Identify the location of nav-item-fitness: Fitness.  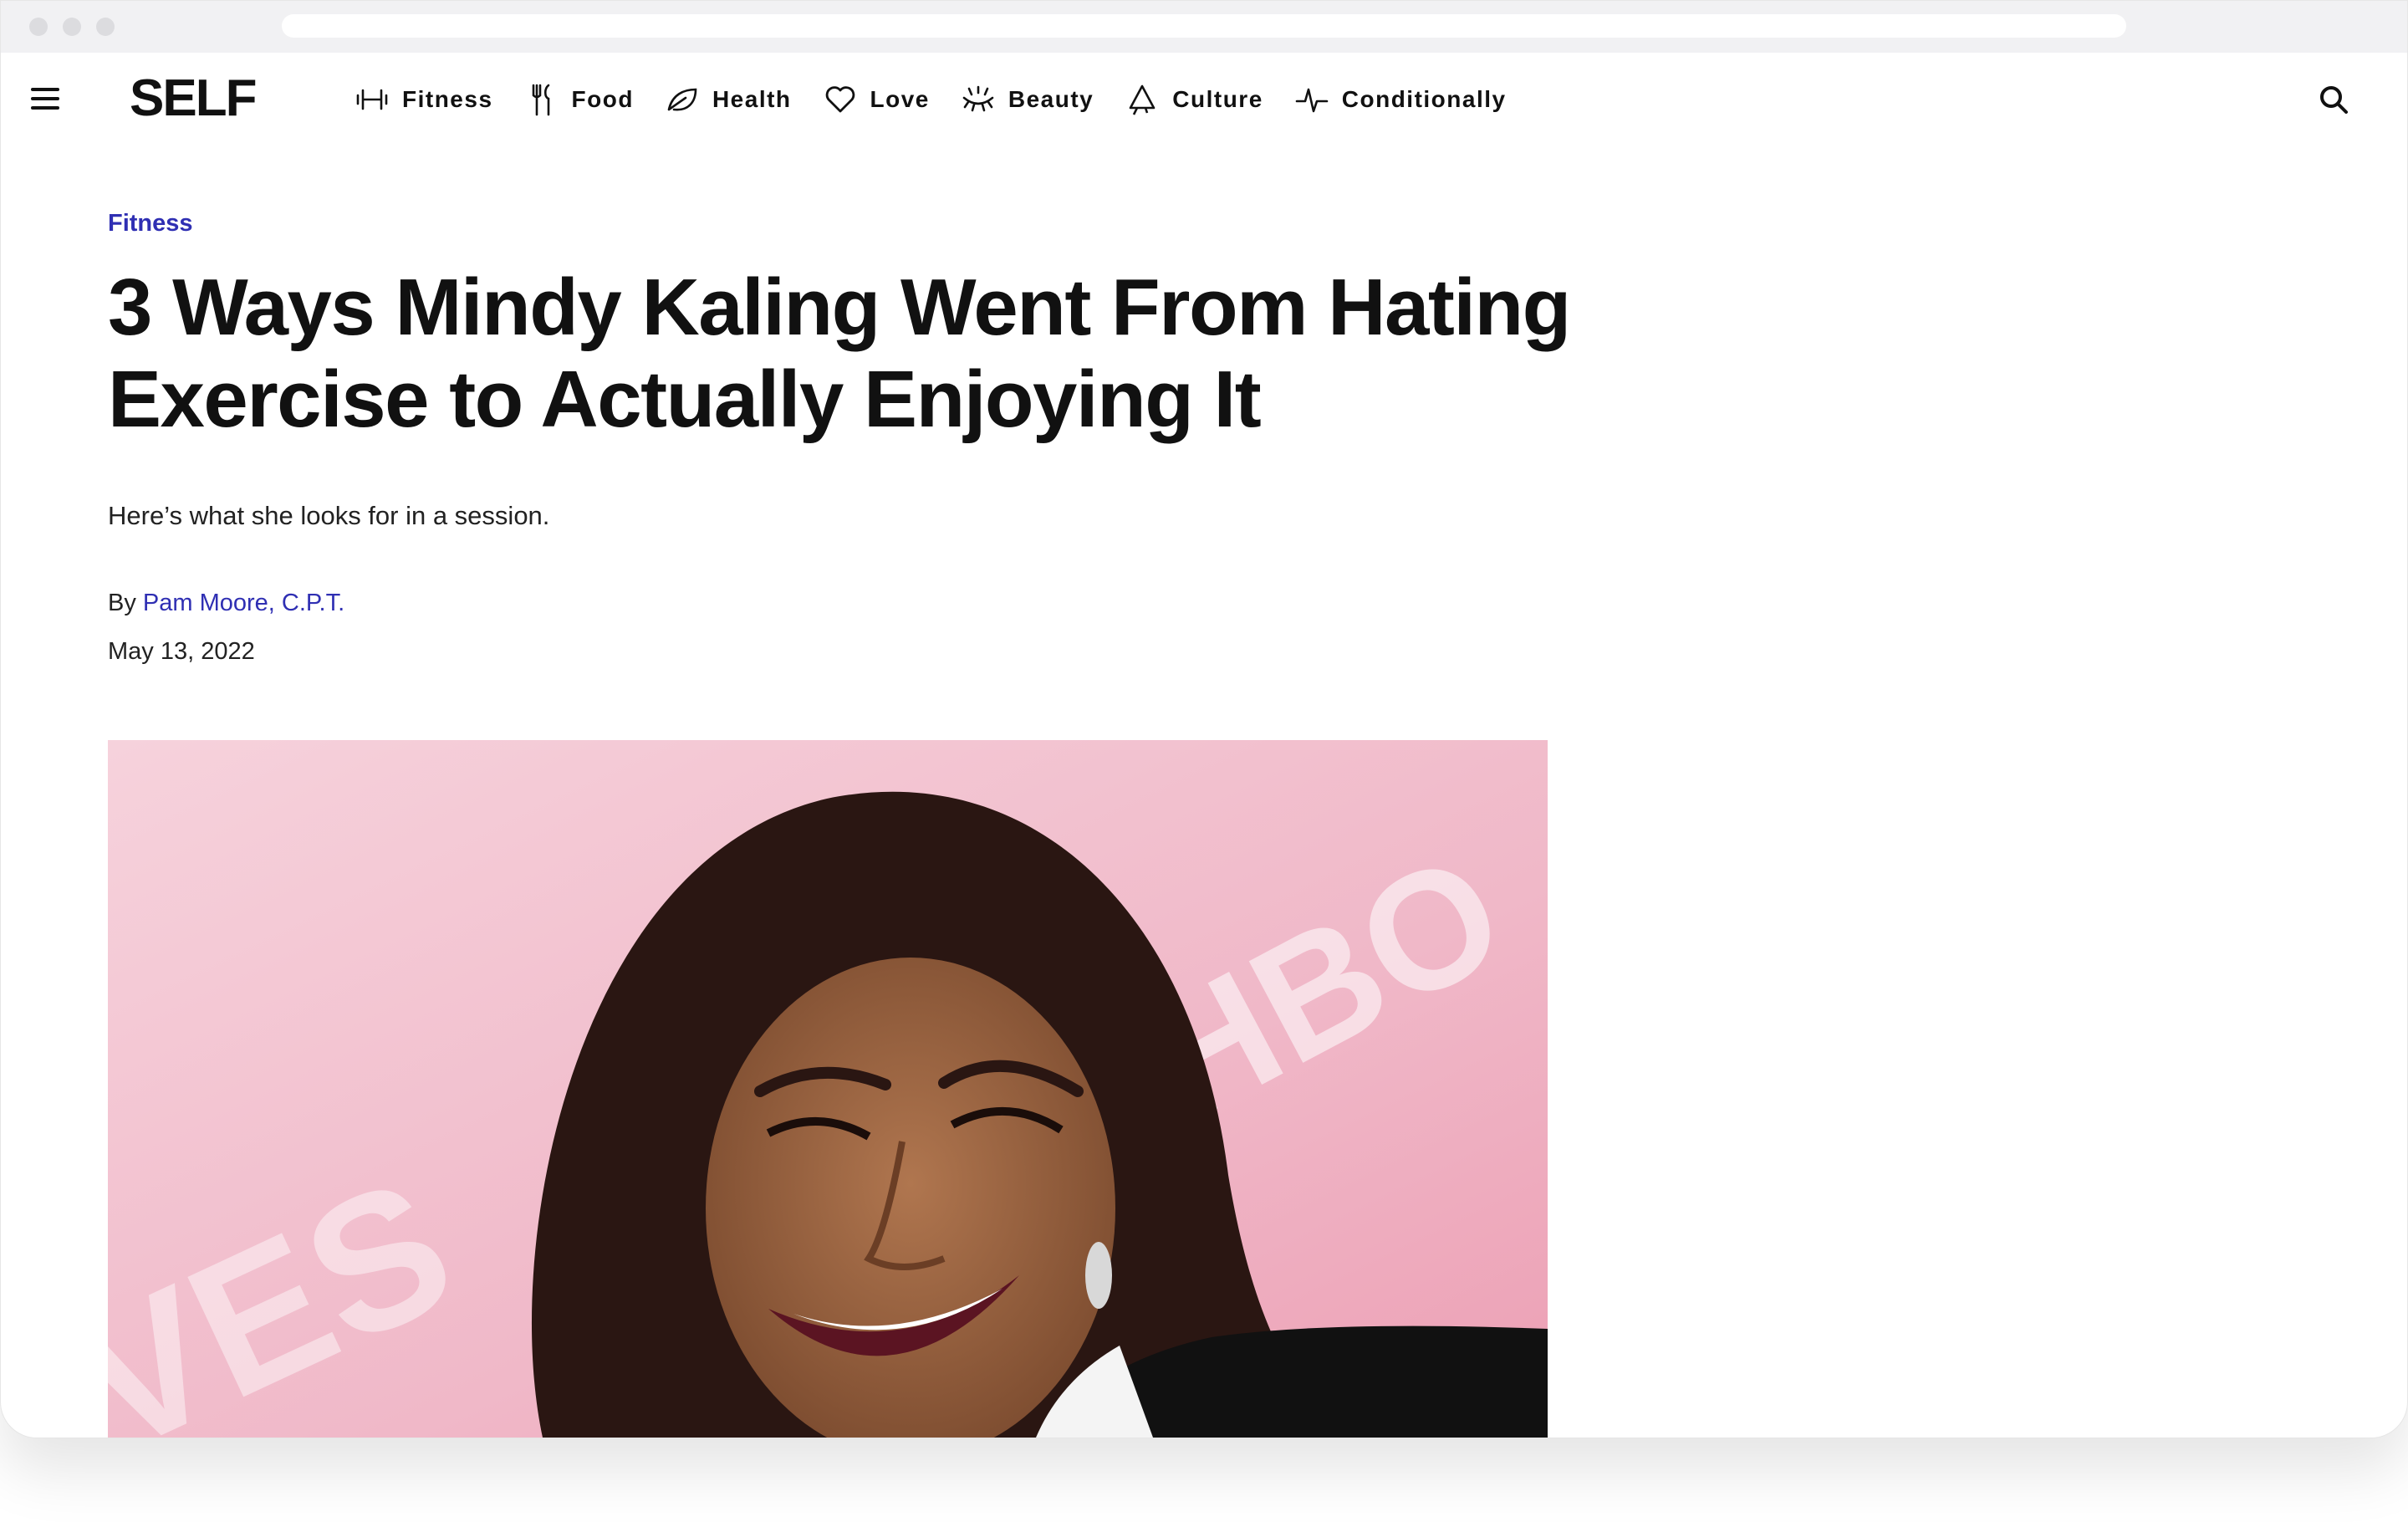
(424, 99).